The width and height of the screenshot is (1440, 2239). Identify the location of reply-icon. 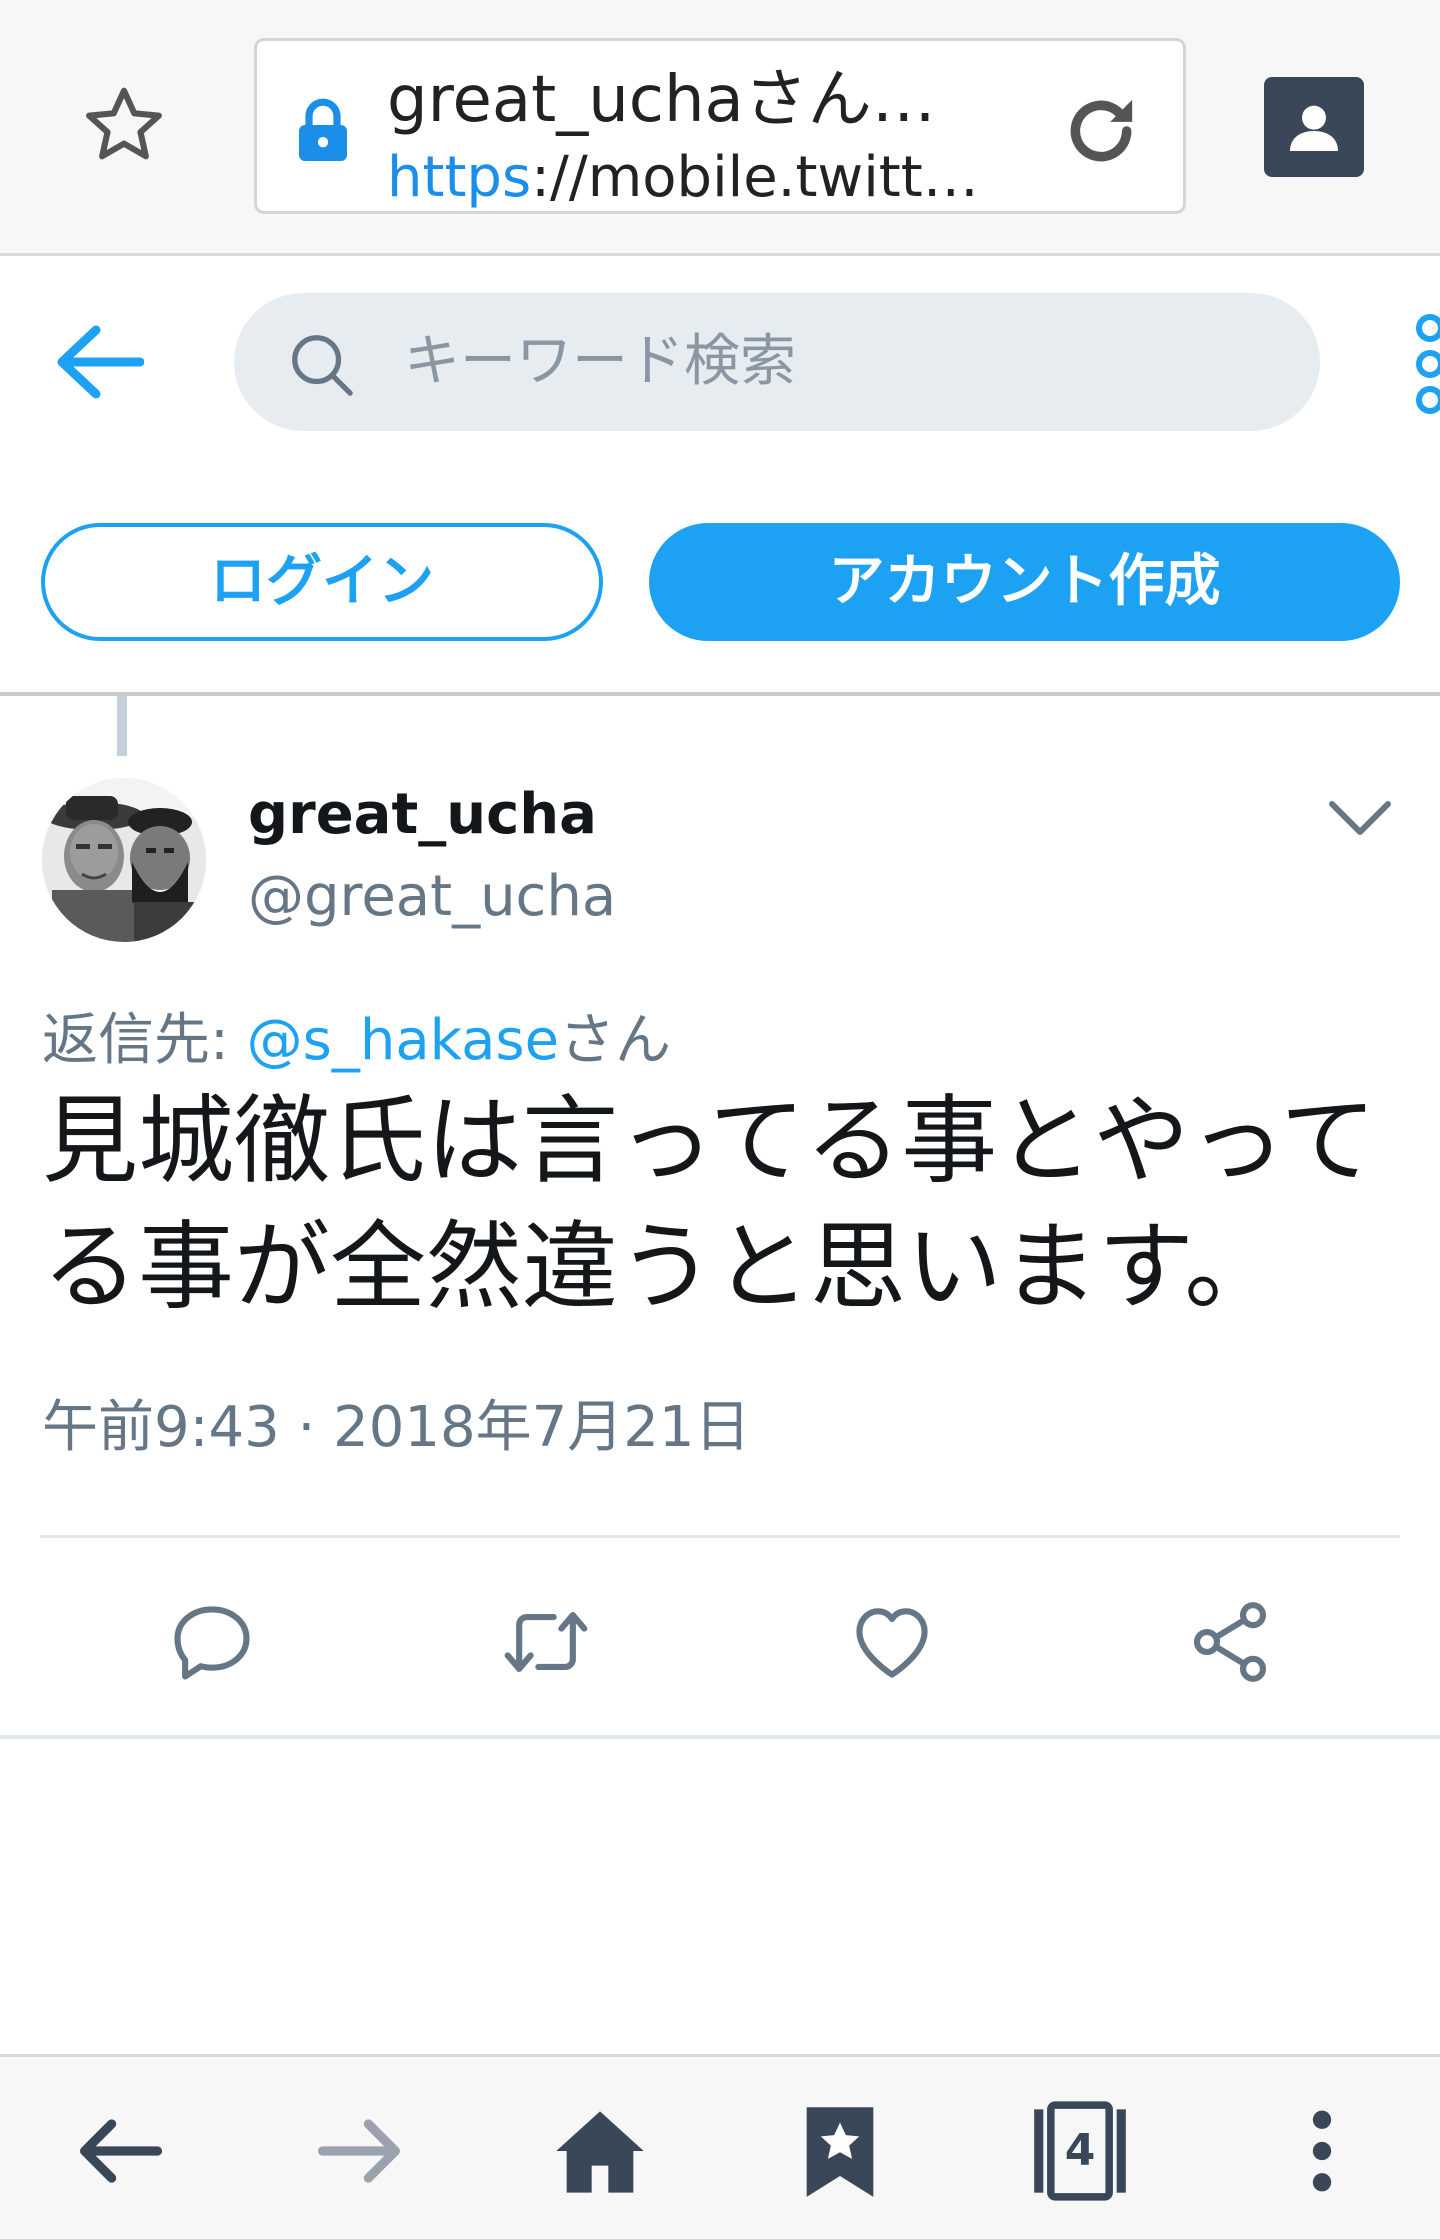
(212, 1642).